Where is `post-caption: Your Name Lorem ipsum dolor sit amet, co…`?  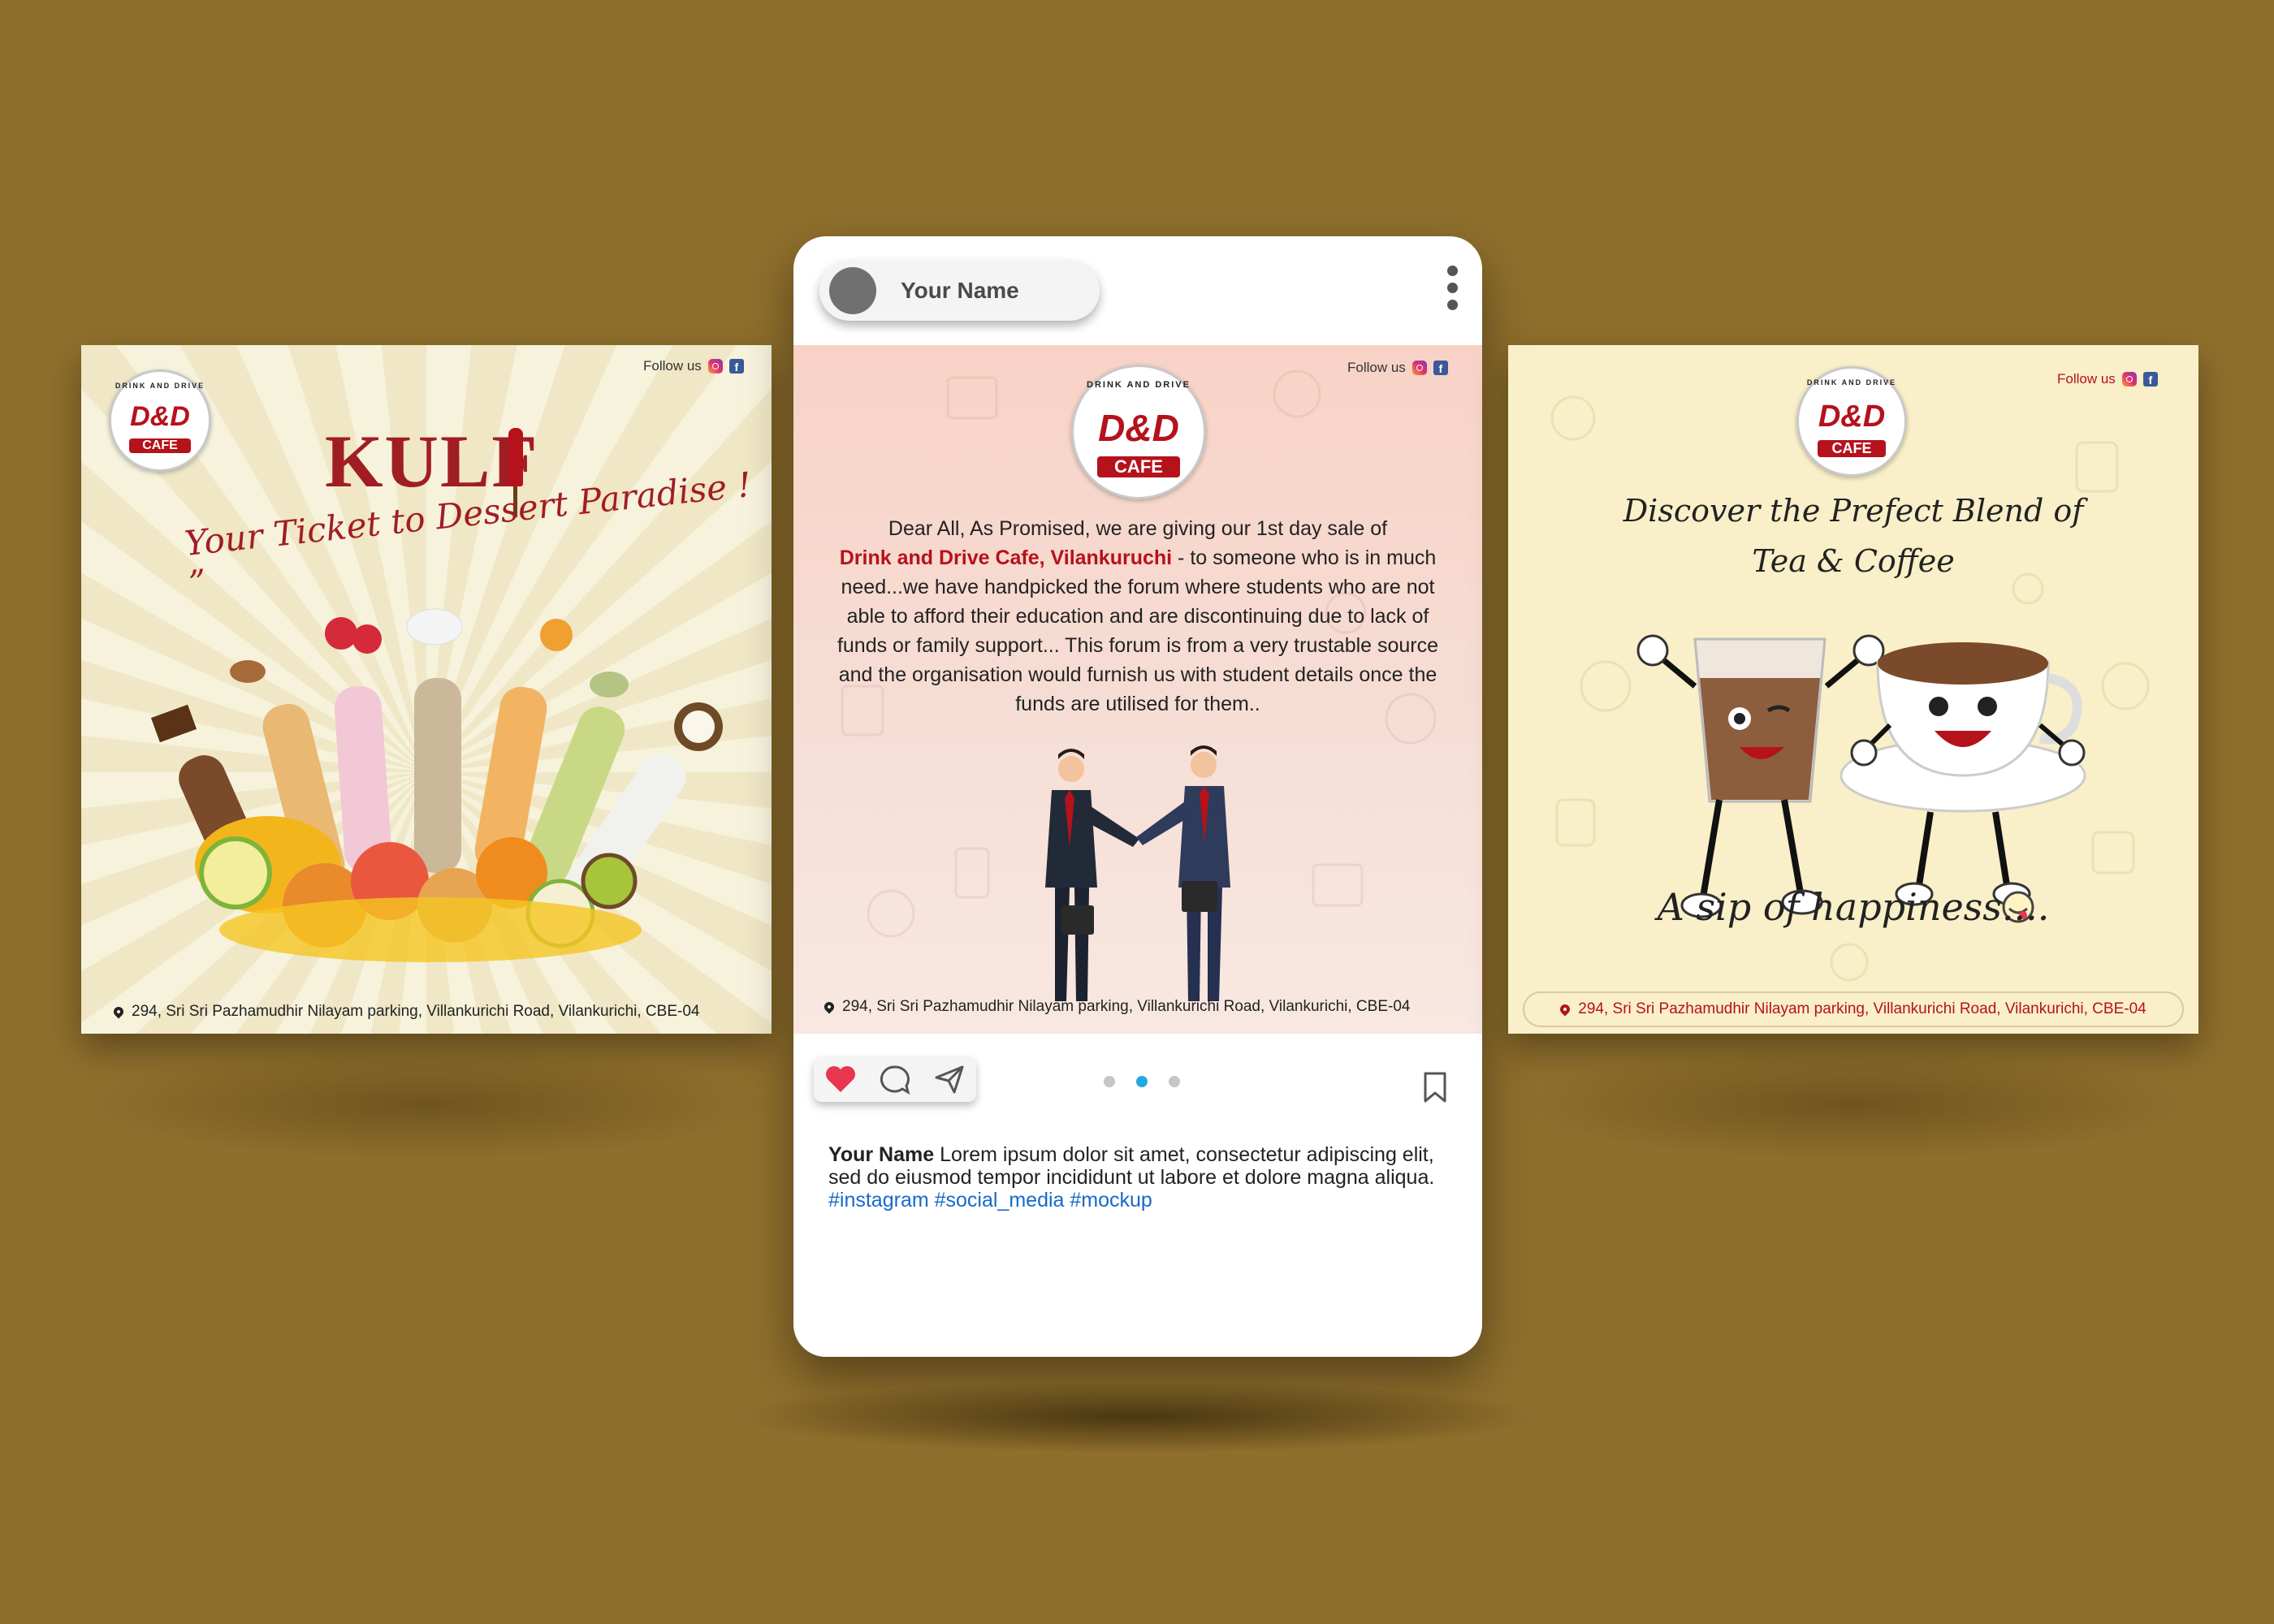 post-caption: Your Name Lorem ipsum dolor sit amet, co… is located at coordinates (1137, 1177).